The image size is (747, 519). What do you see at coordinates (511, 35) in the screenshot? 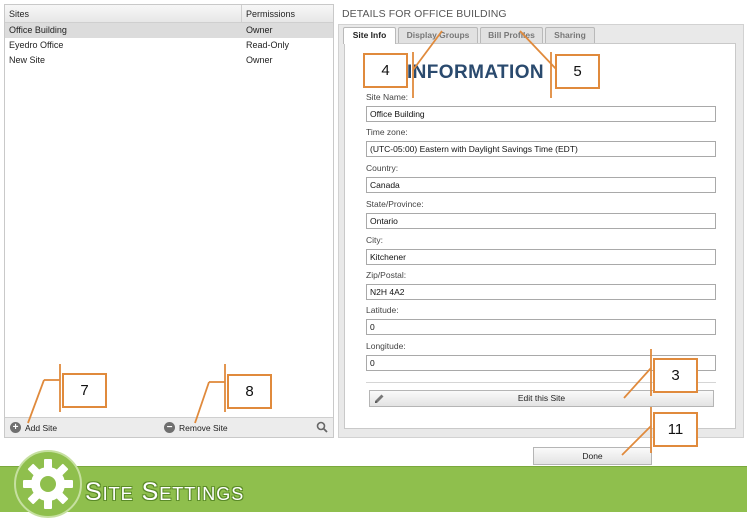
I see `tab-bill-profiles: Bill Profiles` at bounding box center [511, 35].